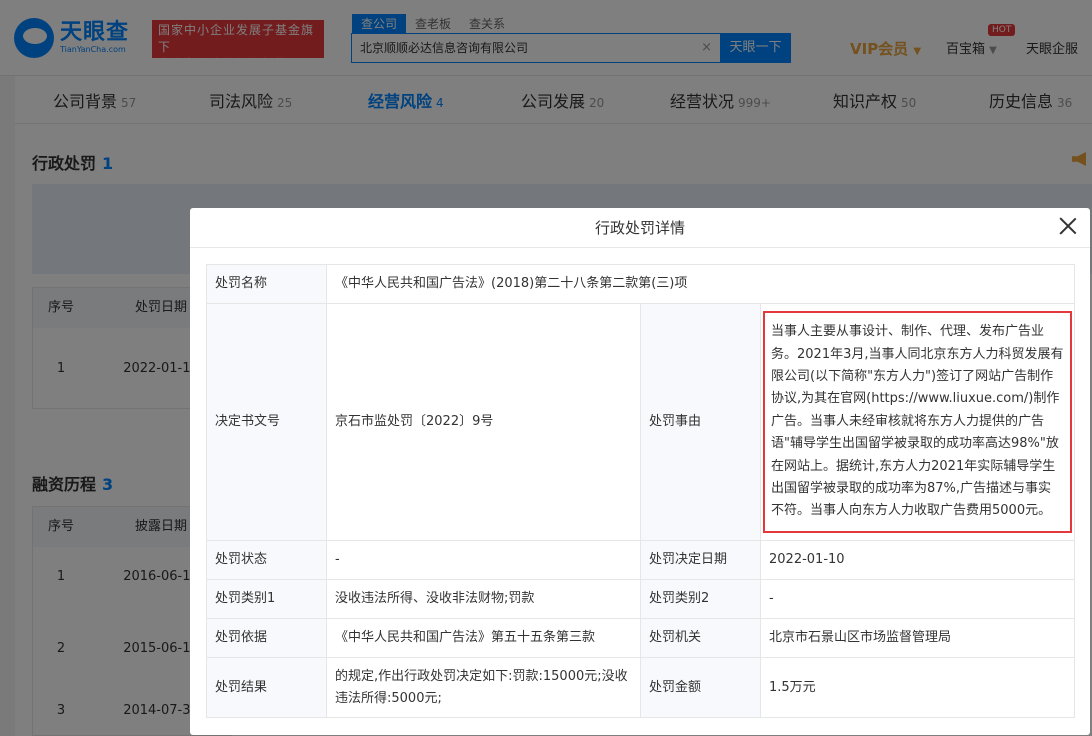  What do you see at coordinates (266, 687) in the screenshot?
I see `penalty-result-label: 处罚结果` at bounding box center [266, 687].